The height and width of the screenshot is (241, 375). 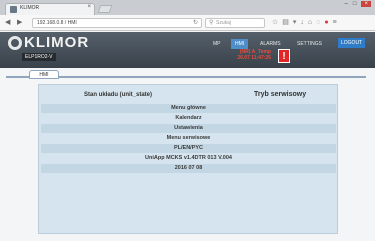 I want to click on forward-icon: ▶, so click(x=19, y=22).